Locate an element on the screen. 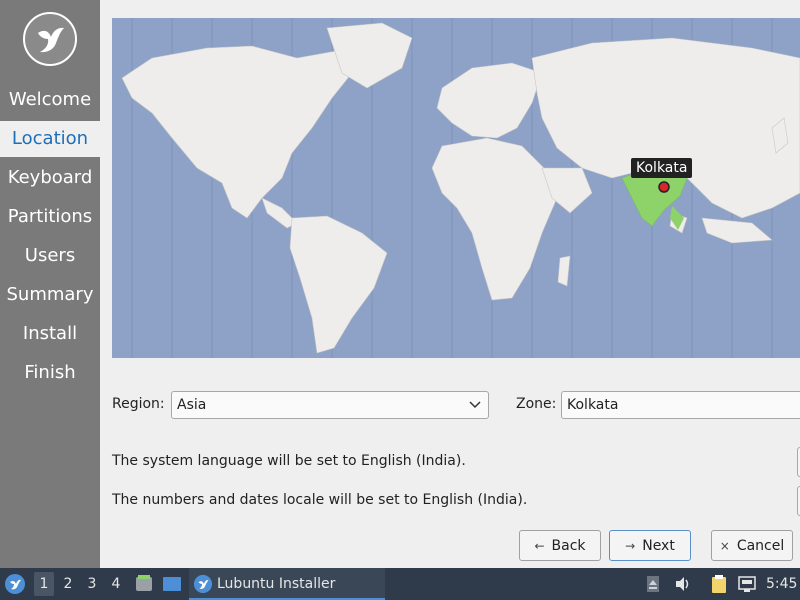 This screenshot has width=800, height=600. network-icon is located at coordinates (747, 584).